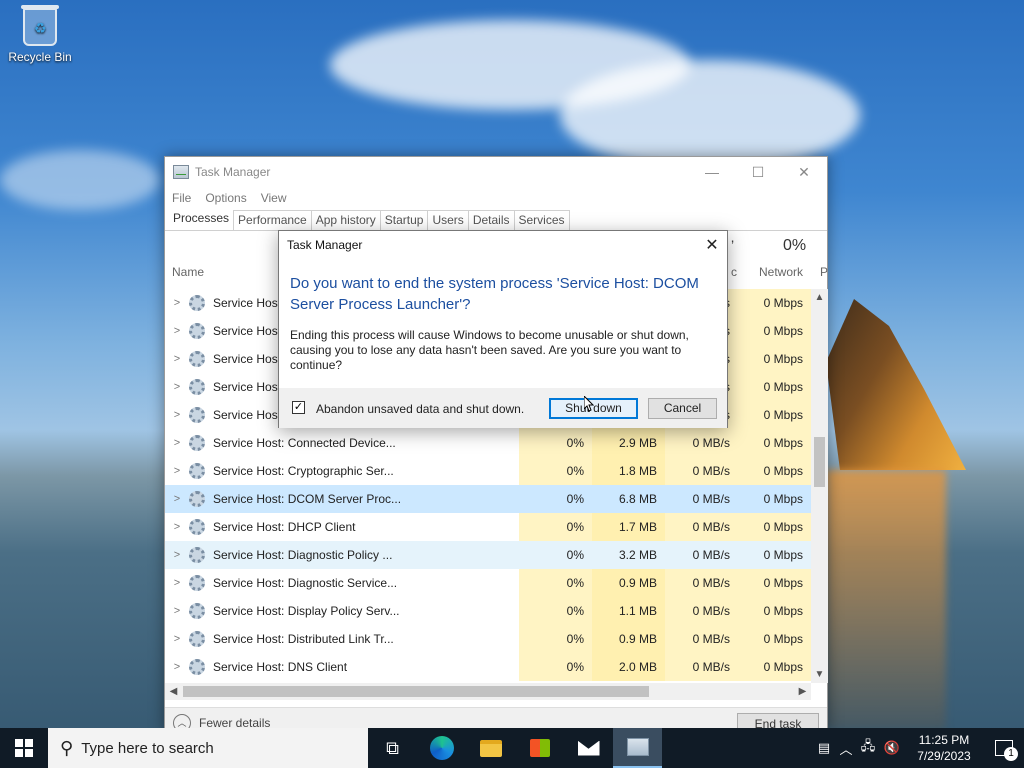 Image resolution: width=1024 pixels, height=768 pixels. What do you see at coordinates (503, 245) in the screenshot?
I see `dialog-title-bar: Task Manager ✕` at bounding box center [503, 245].